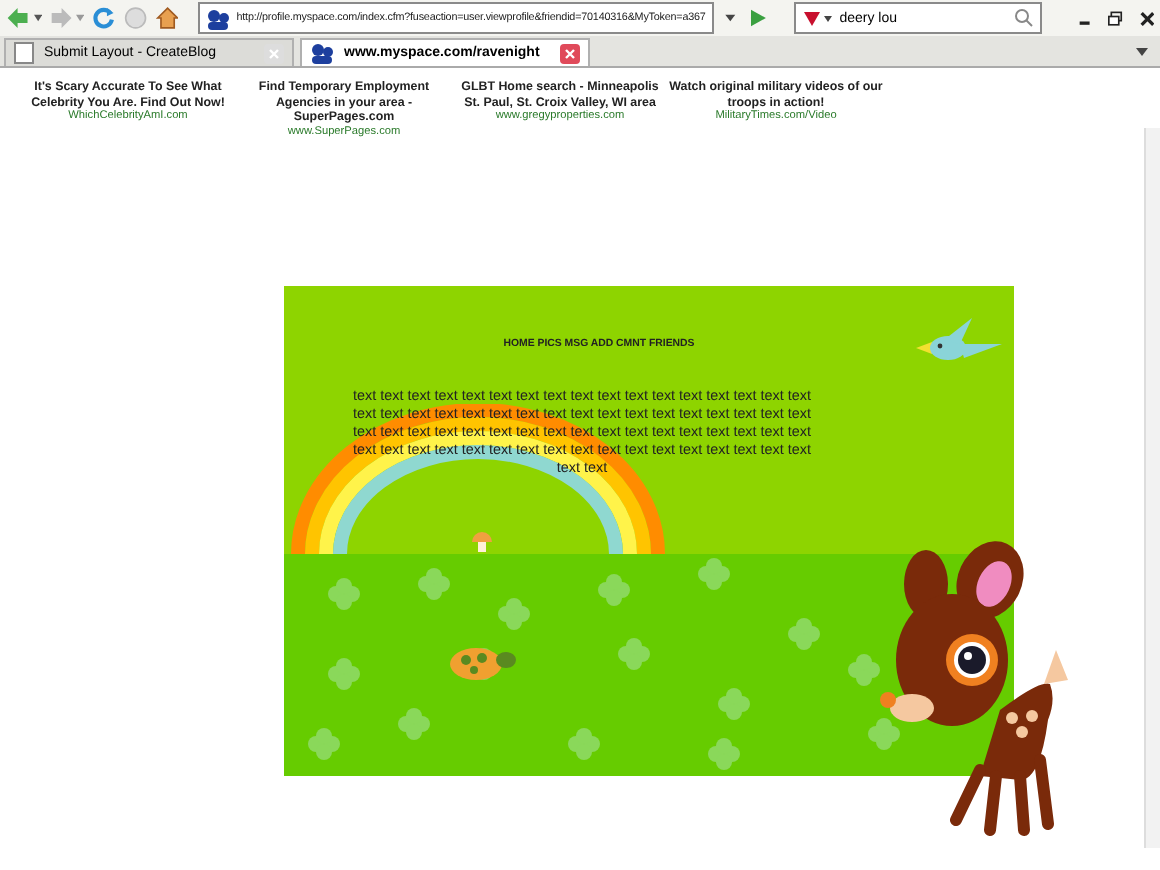  I want to click on search-engine-icon, so click(817, 18).